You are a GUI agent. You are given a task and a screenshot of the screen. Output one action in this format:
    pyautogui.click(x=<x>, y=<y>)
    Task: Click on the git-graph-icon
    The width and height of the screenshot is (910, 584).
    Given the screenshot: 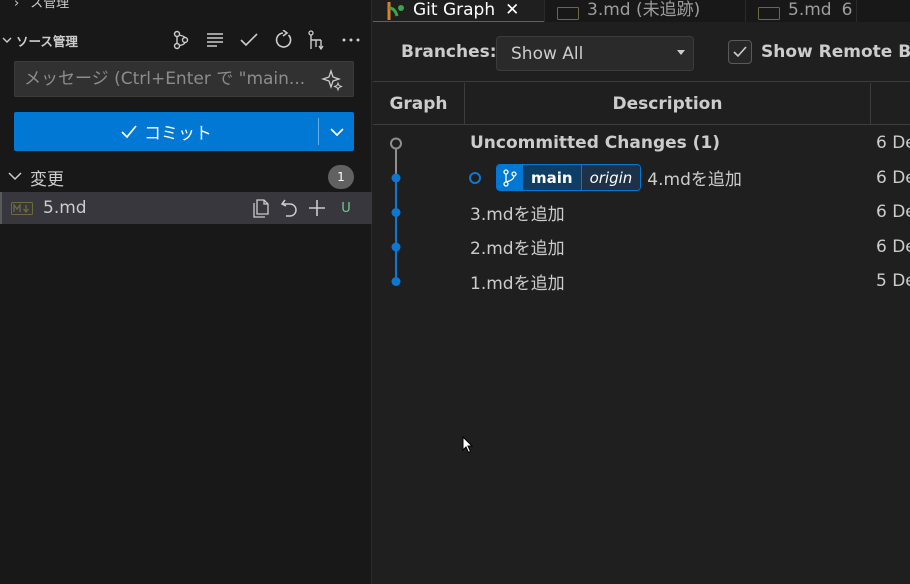 What is the action you would take?
    pyautogui.click(x=181, y=40)
    